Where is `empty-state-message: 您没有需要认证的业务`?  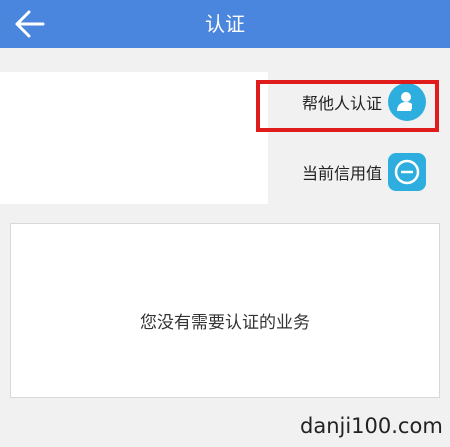
empty-state-message: 您没有需要认证的业务 is located at coordinates (225, 323).